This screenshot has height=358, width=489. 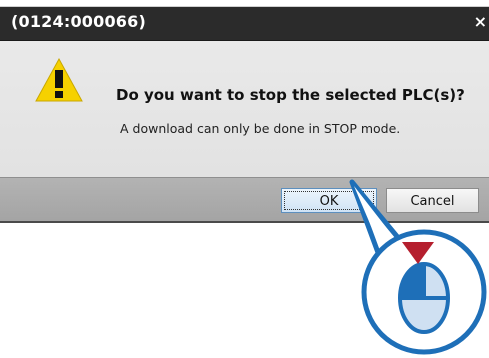 What do you see at coordinates (78, 21) in the screenshot?
I see `dialog-title: (0124:000066)` at bounding box center [78, 21].